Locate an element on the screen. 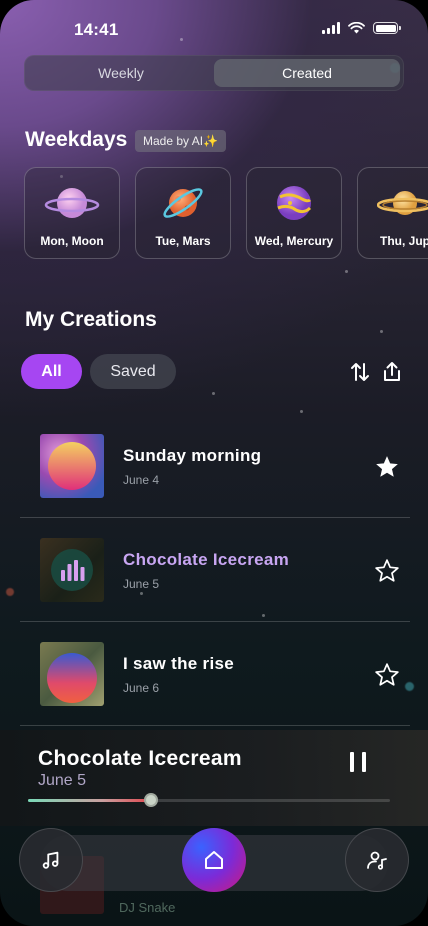  creations-title: My Creations is located at coordinates (91, 319).